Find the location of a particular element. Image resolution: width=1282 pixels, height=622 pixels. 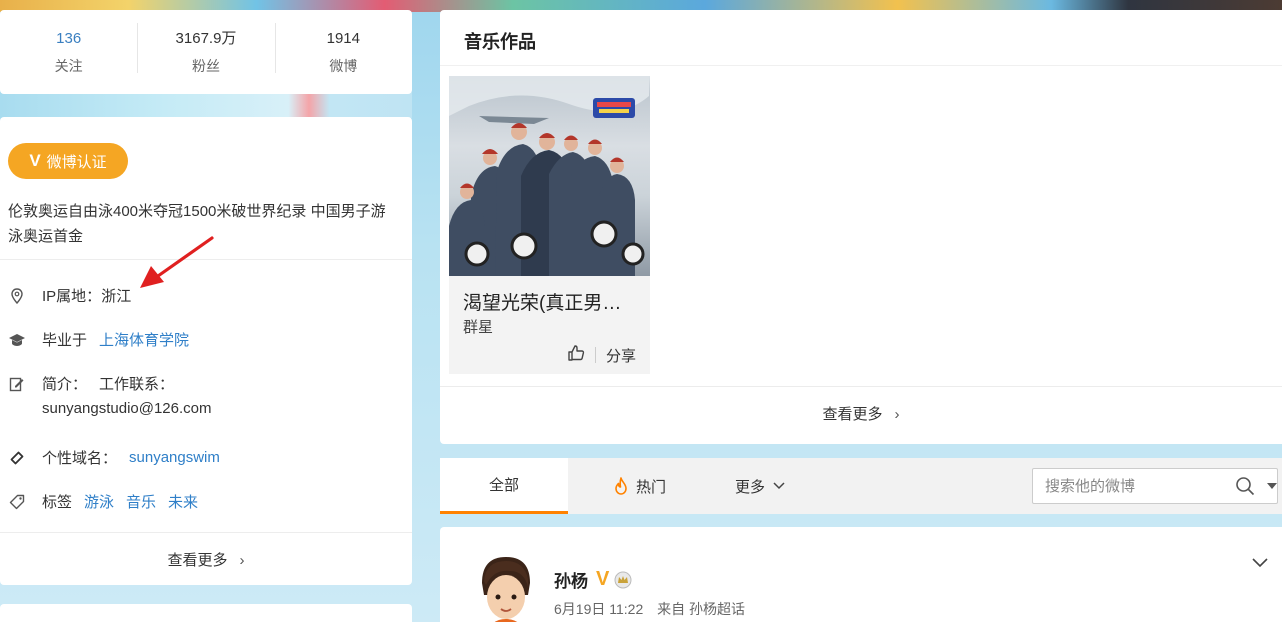

post-options-chevron-icon is located at coordinates (1260, 564).